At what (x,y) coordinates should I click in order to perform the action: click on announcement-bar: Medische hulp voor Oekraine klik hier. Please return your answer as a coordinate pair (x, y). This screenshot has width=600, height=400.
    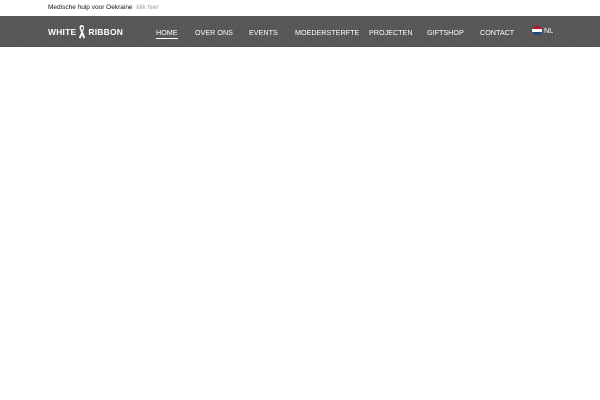
    Looking at the image, I should click on (300, 8).